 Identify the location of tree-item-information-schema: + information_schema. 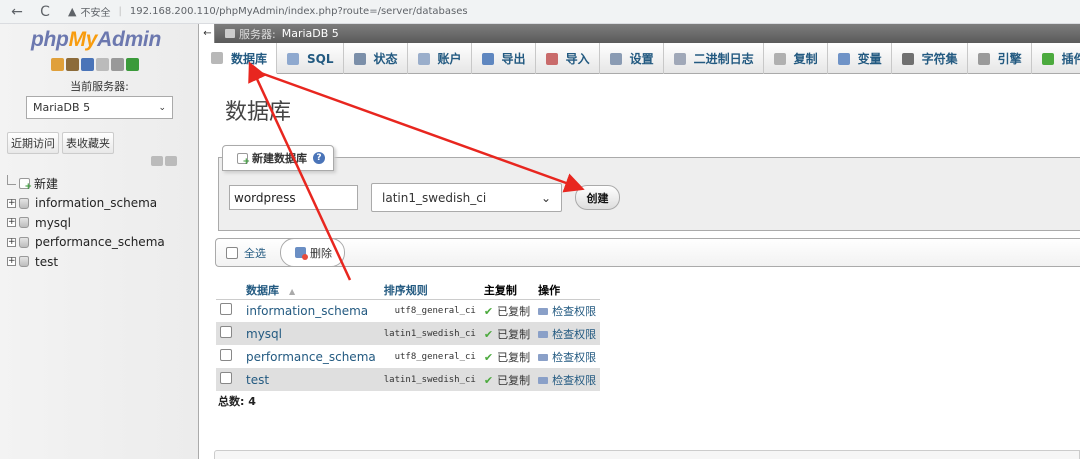
(86, 204).